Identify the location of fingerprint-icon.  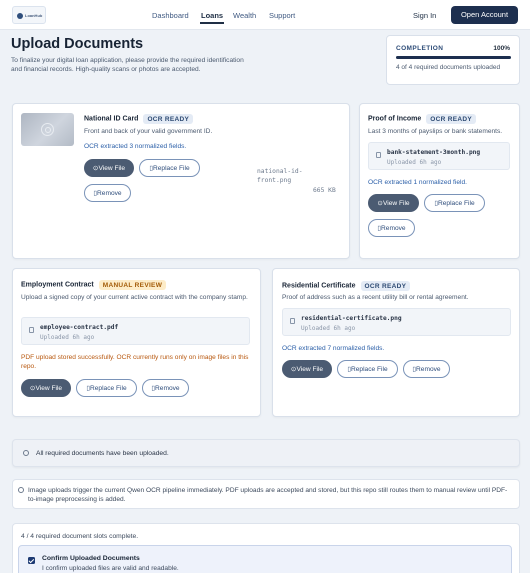
(47, 129).